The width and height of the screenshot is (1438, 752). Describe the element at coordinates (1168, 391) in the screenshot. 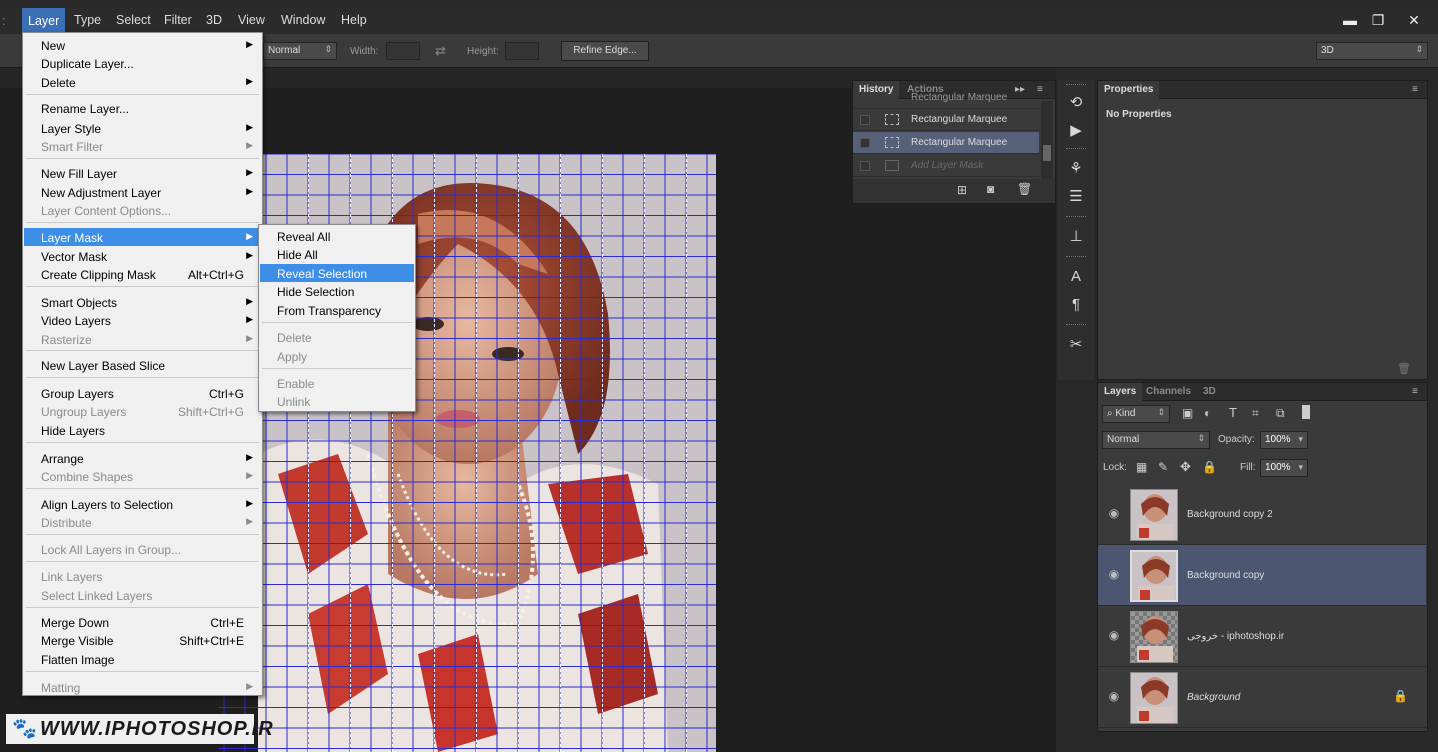

I see `tab-channels: Channels` at that location.